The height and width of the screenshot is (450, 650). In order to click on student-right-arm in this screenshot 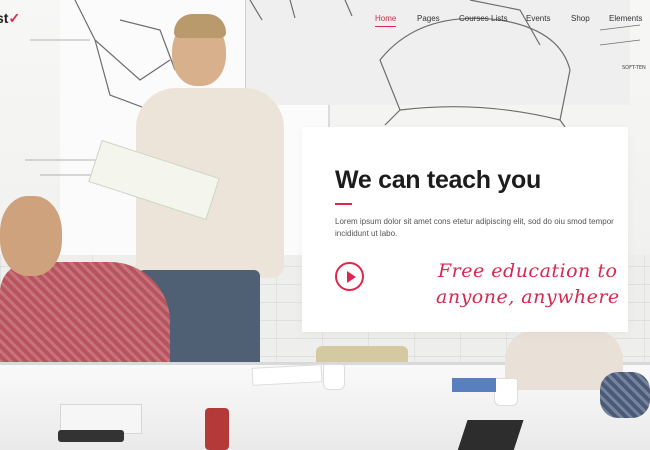, I will do `click(625, 395)`.